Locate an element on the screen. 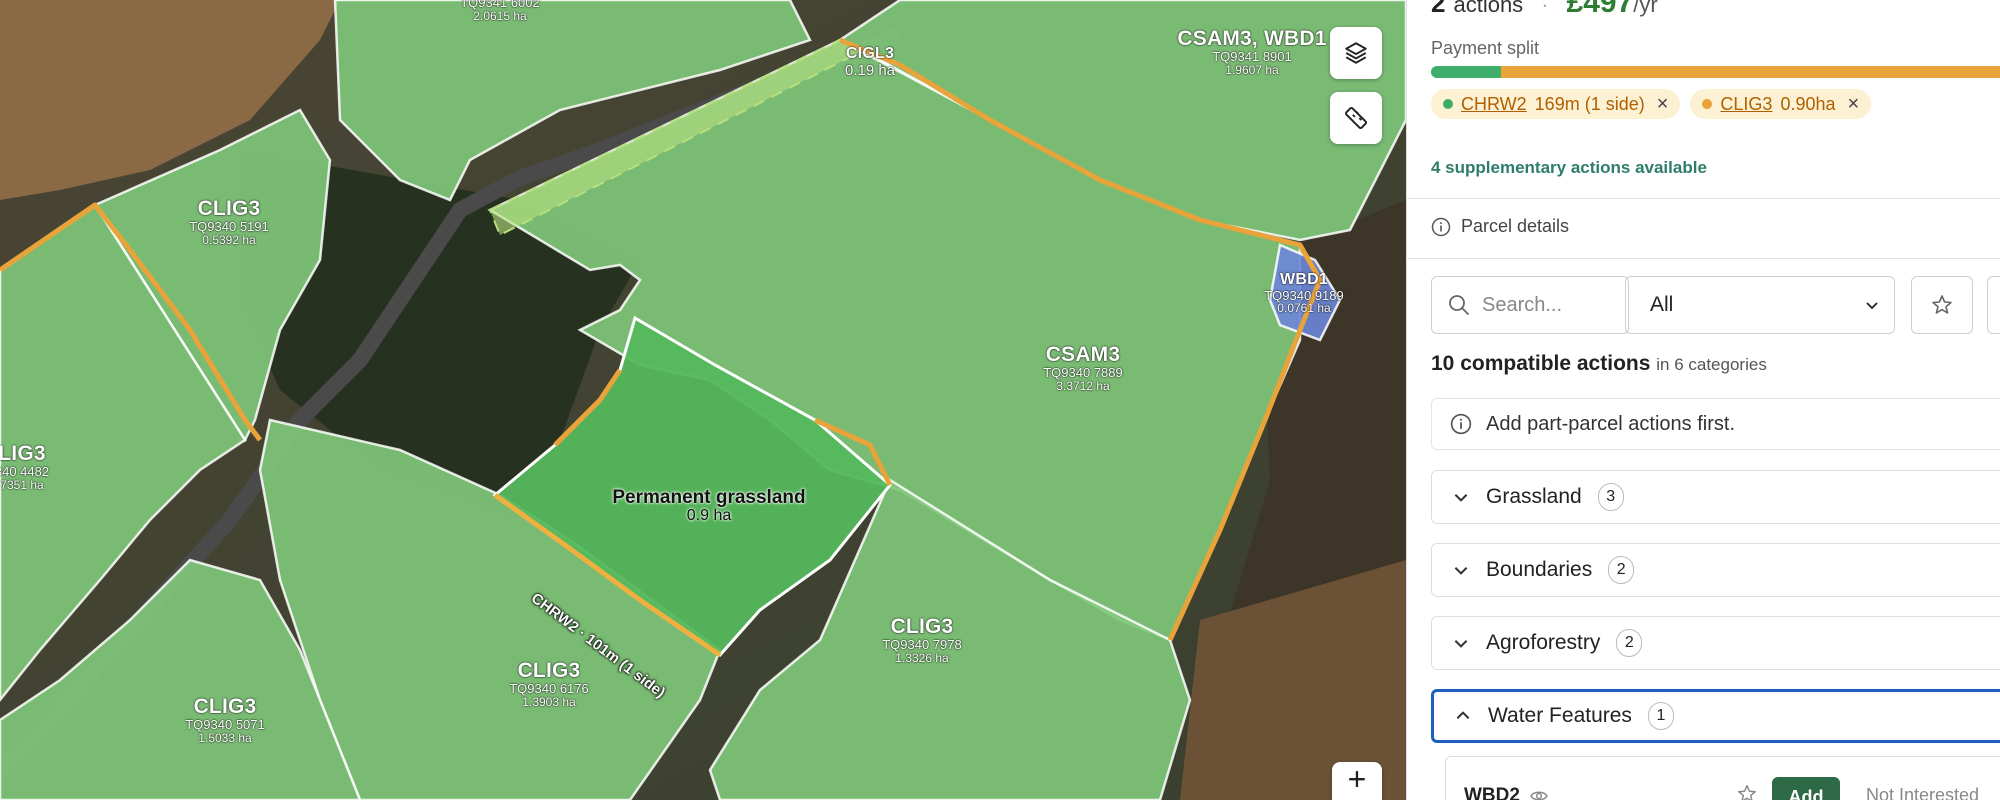 This screenshot has height=800, width=2000. chevron-up-icon is located at coordinates (1463, 715).